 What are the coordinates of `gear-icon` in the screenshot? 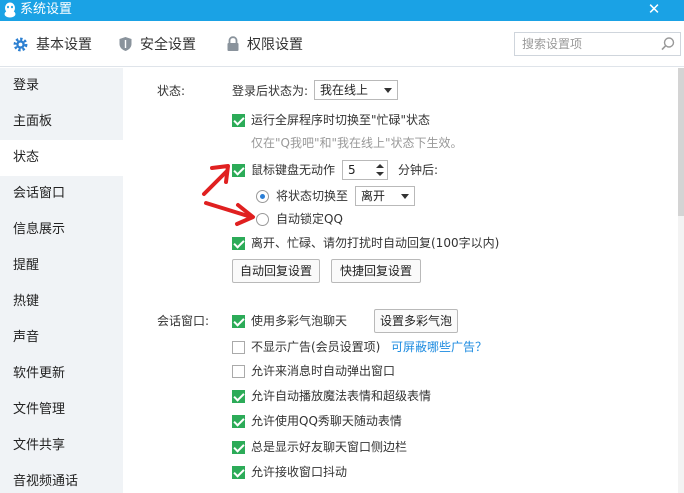 It's located at (20, 44).